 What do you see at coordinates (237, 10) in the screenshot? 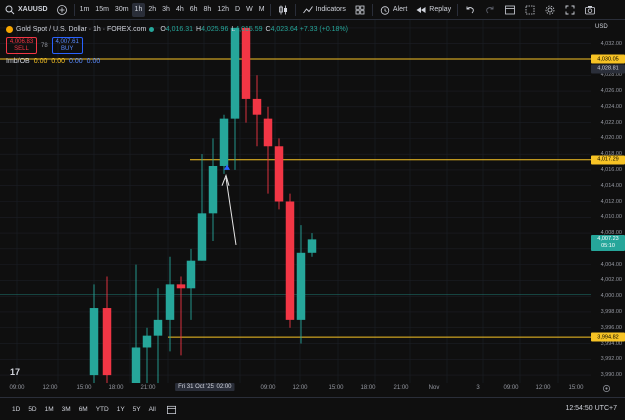
I see `timeframe-D: D` at bounding box center [237, 10].